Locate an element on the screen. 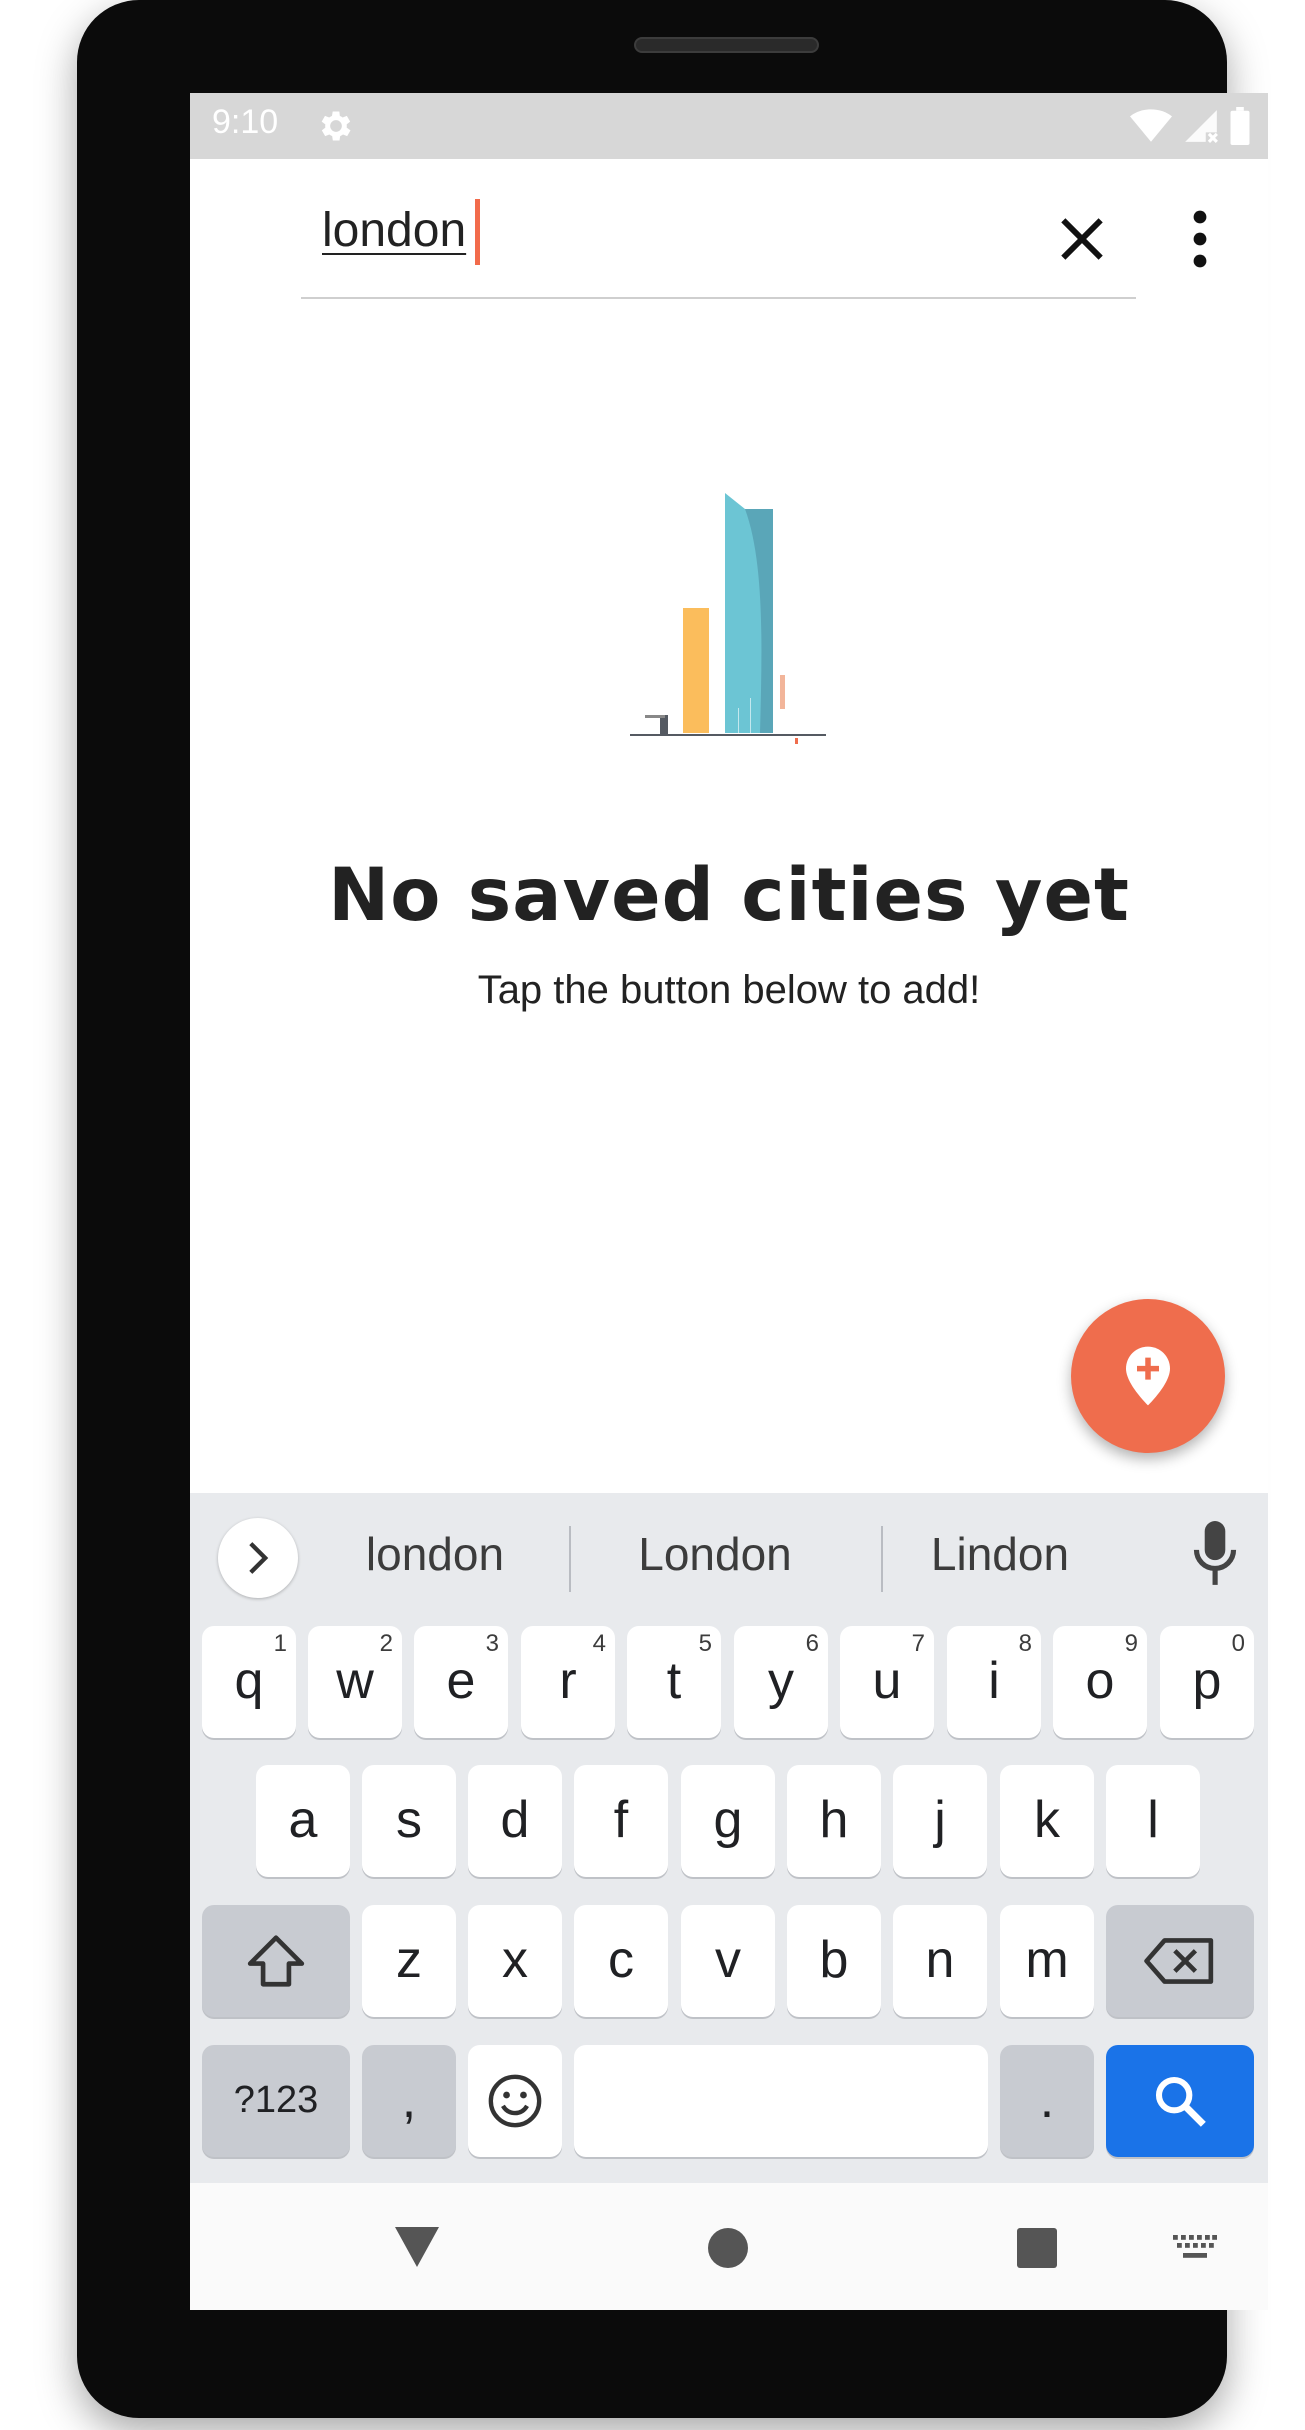 Image resolution: width=1305 pixels, height=2430 pixels. key-v: v is located at coordinates (728, 1961).